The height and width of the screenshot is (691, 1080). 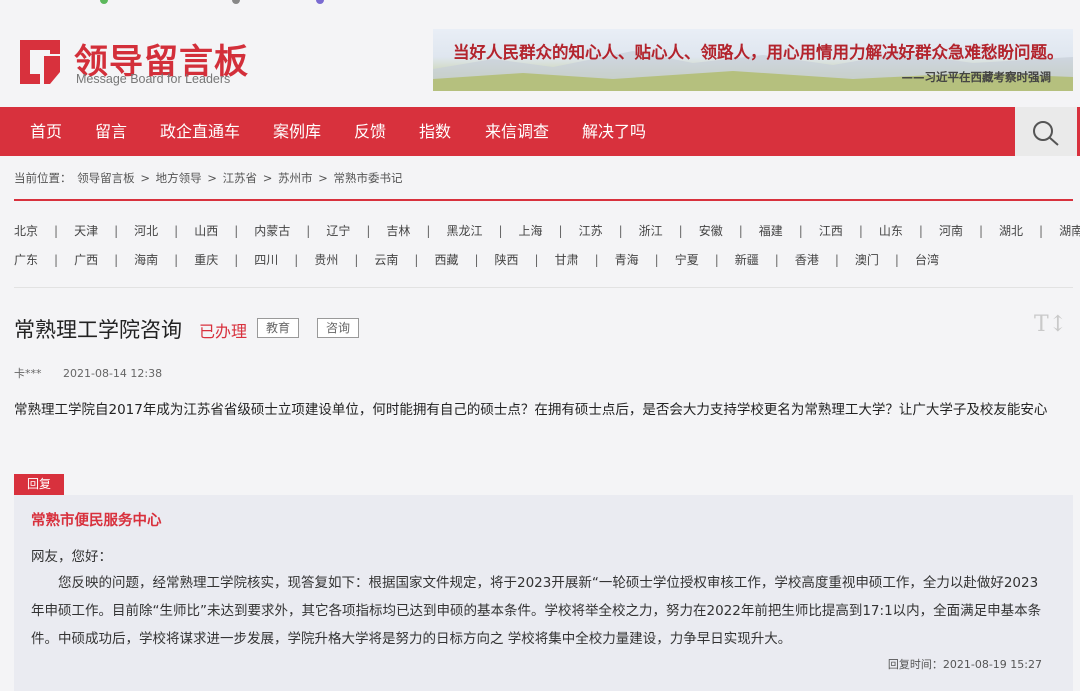 What do you see at coordinates (26, 259) in the screenshot?
I see `region-link: 广东` at bounding box center [26, 259].